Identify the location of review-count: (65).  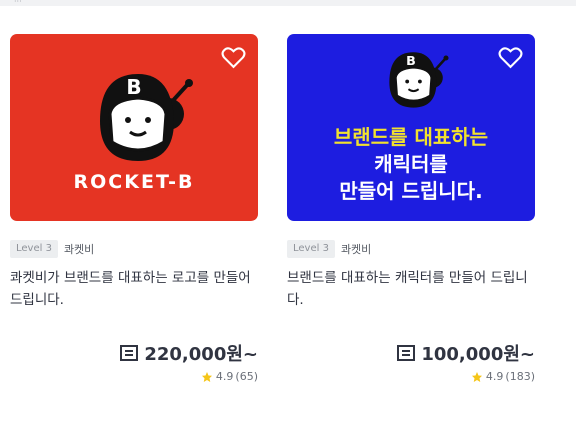
(246, 376).